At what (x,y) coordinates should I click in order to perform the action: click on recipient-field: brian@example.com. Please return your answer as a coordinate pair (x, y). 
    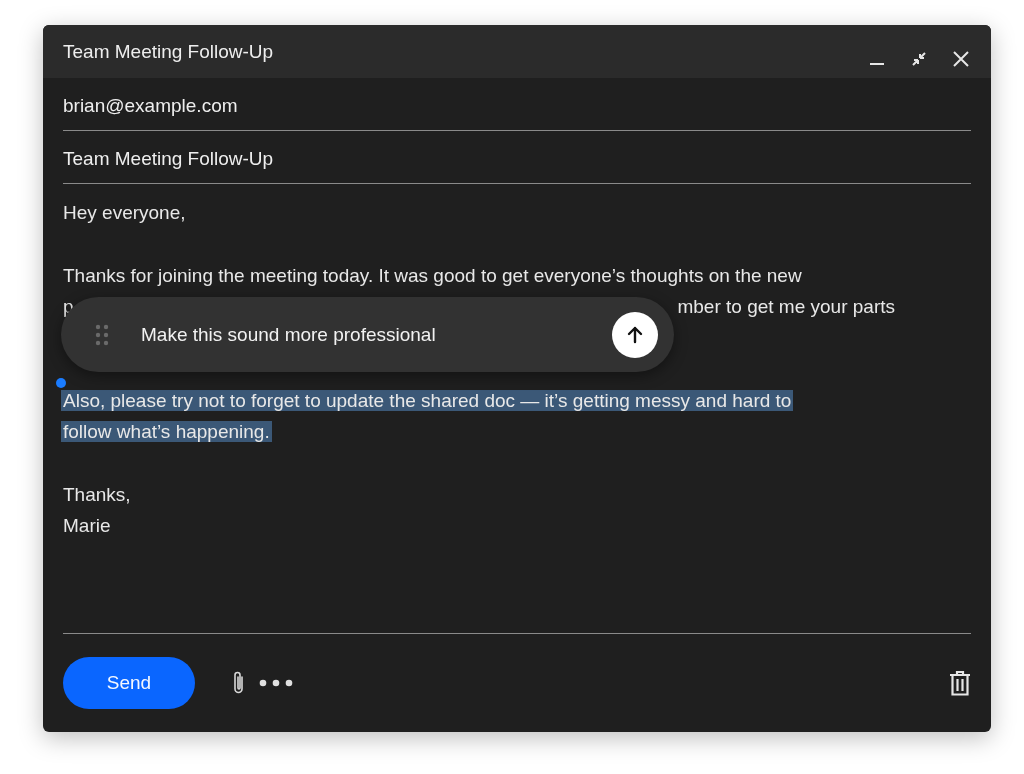
    Looking at the image, I should click on (150, 106).